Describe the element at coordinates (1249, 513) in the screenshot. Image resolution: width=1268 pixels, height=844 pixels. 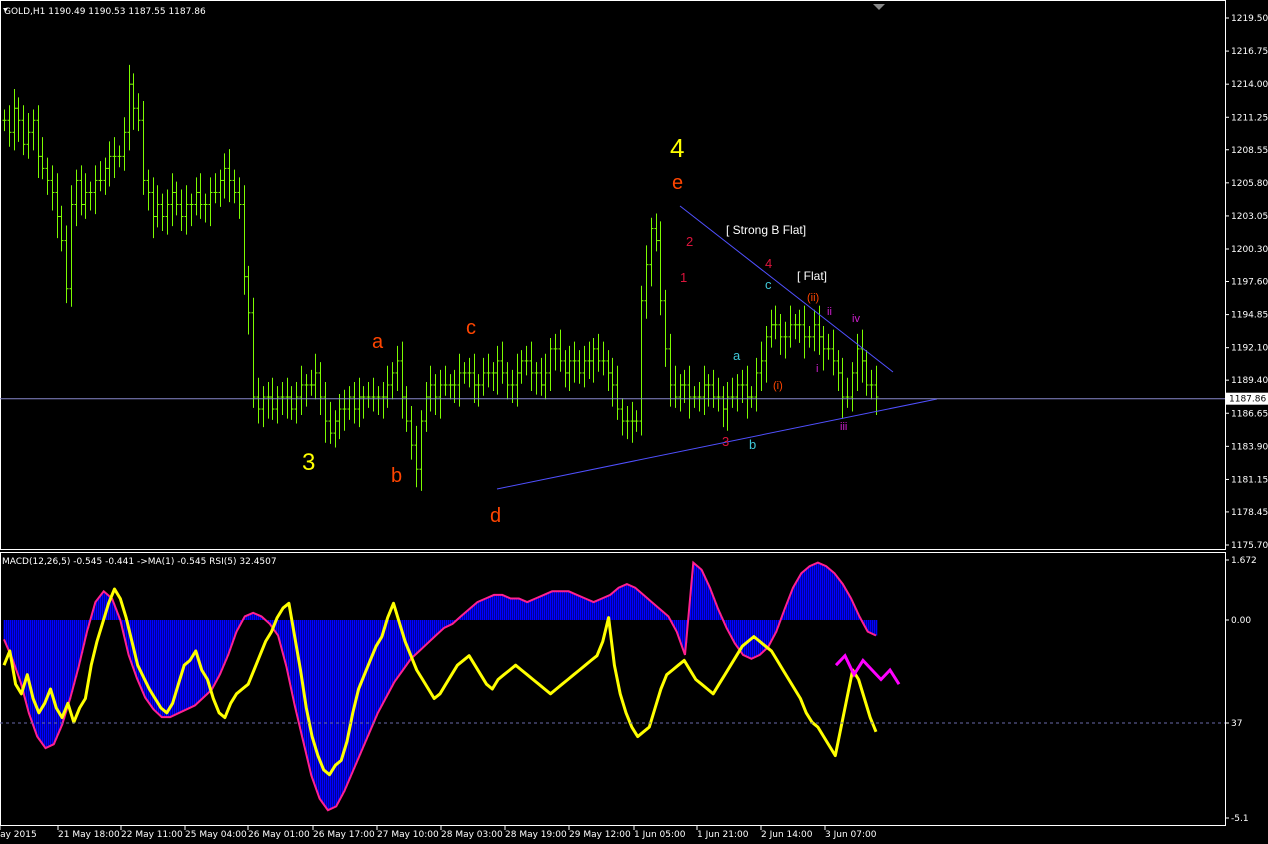
I see `price-tick-label: 1178.45` at that location.